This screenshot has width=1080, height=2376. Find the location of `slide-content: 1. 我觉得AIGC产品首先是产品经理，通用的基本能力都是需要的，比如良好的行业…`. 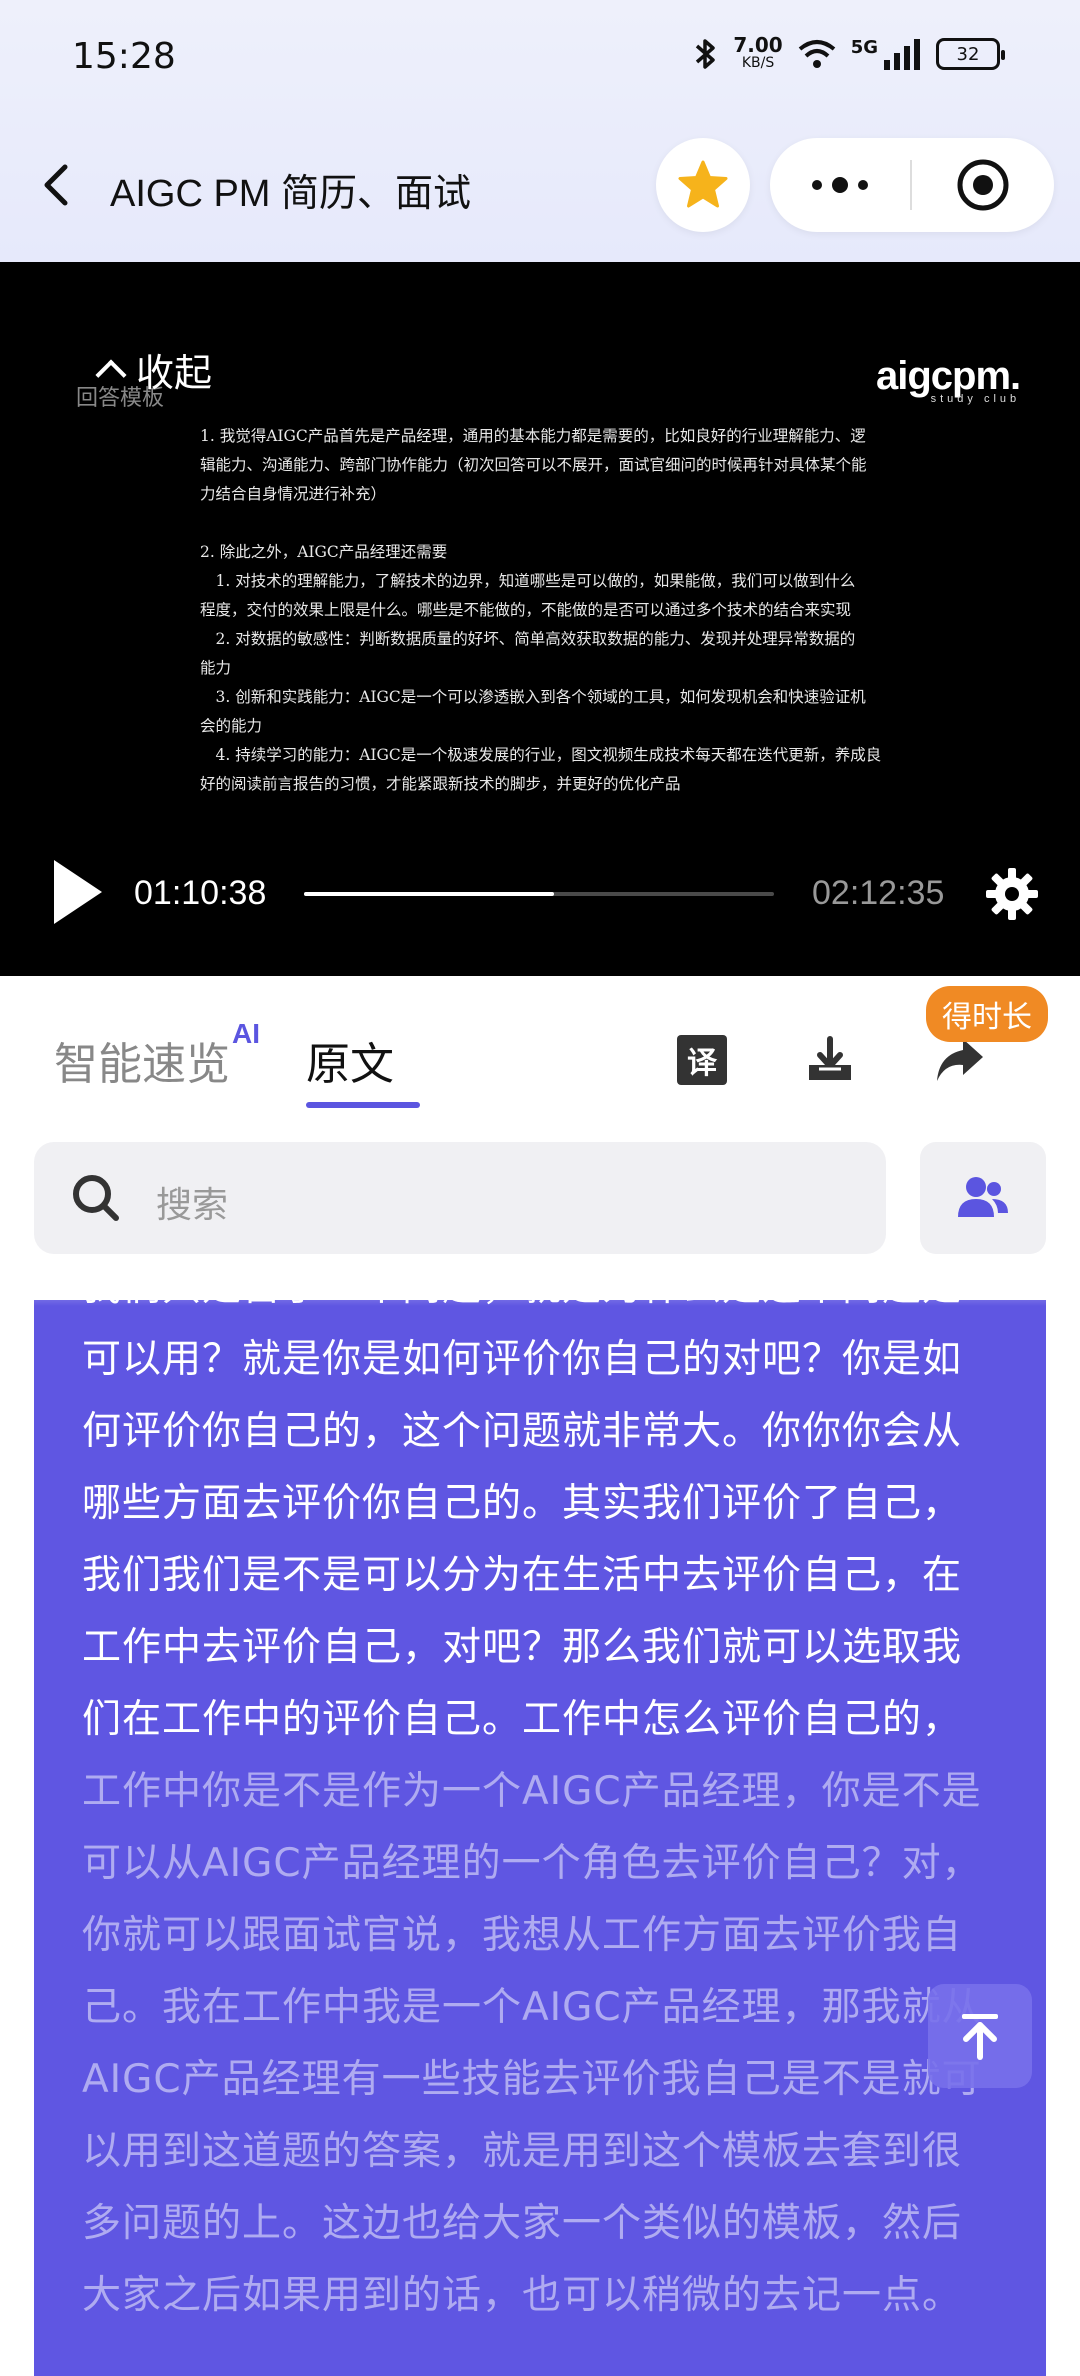

slide-content: 1. 我觉得AIGC产品首先是产品经理，通用的基本能力都是需要的，比如良好的行业… is located at coordinates (550, 610).